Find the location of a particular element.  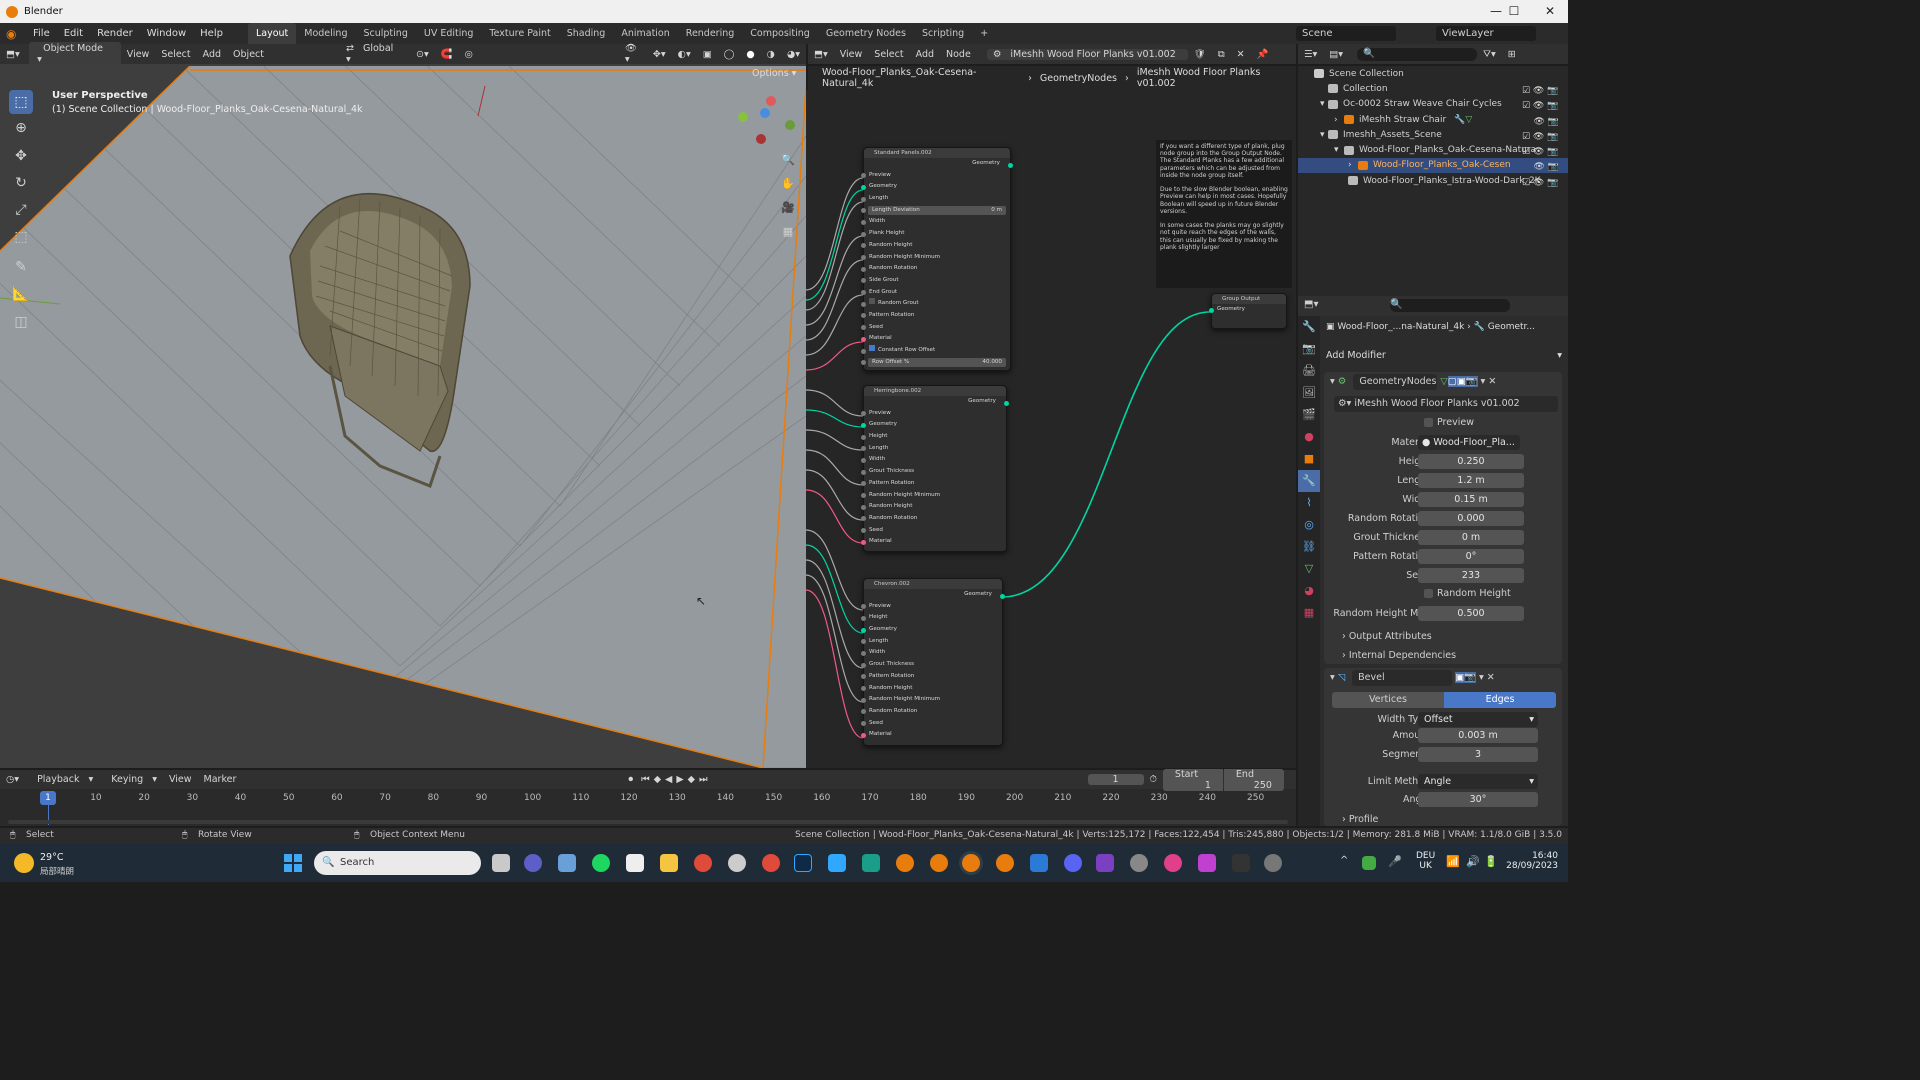

bevel-tab-vertices: Vertices is located at coordinates (1388, 700).